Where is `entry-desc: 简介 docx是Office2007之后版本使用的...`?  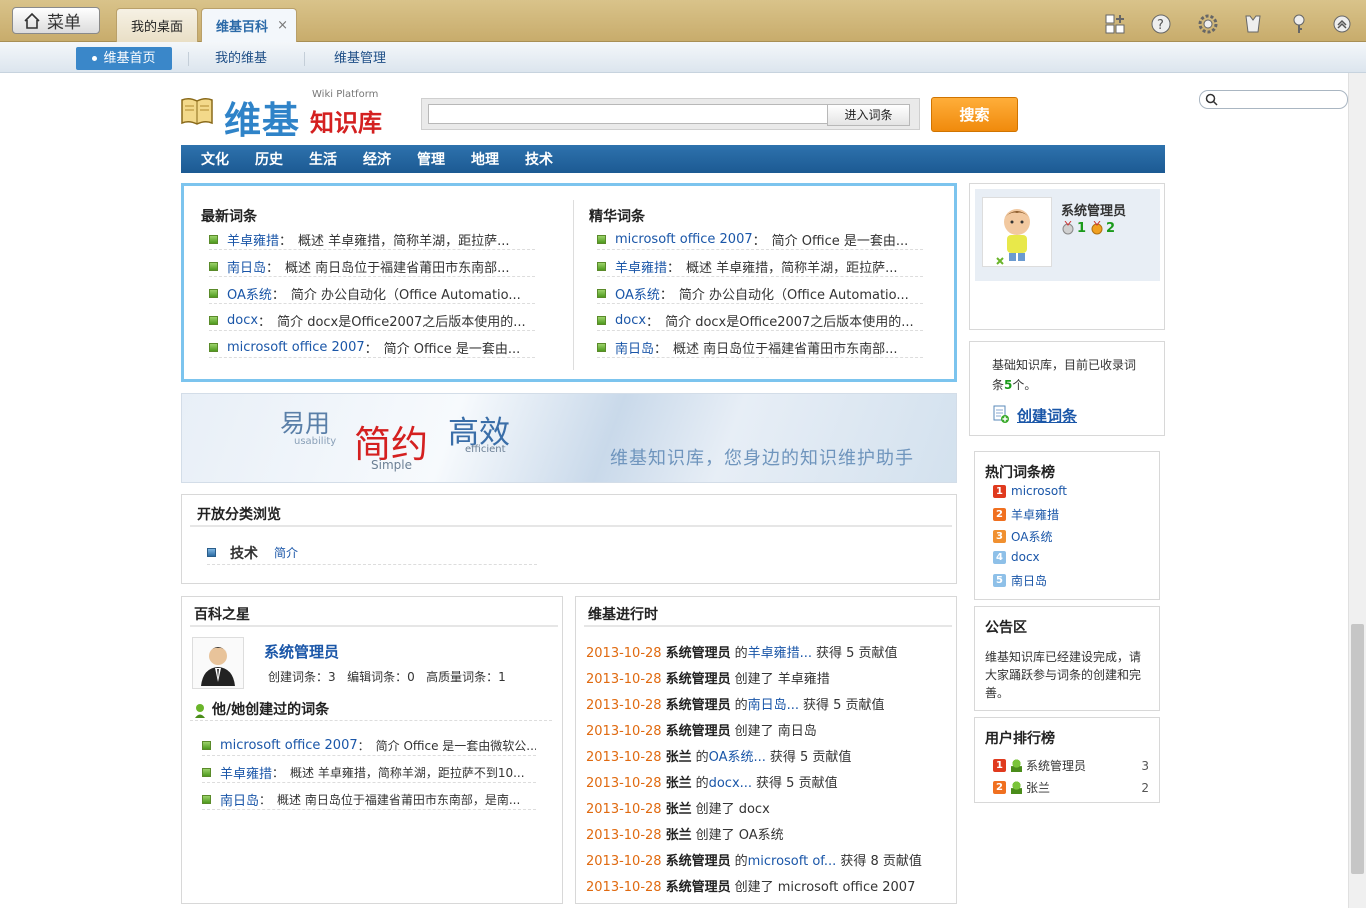
entry-desc: 简介 docx是Office2007之后版本使用的... is located at coordinates (789, 322).